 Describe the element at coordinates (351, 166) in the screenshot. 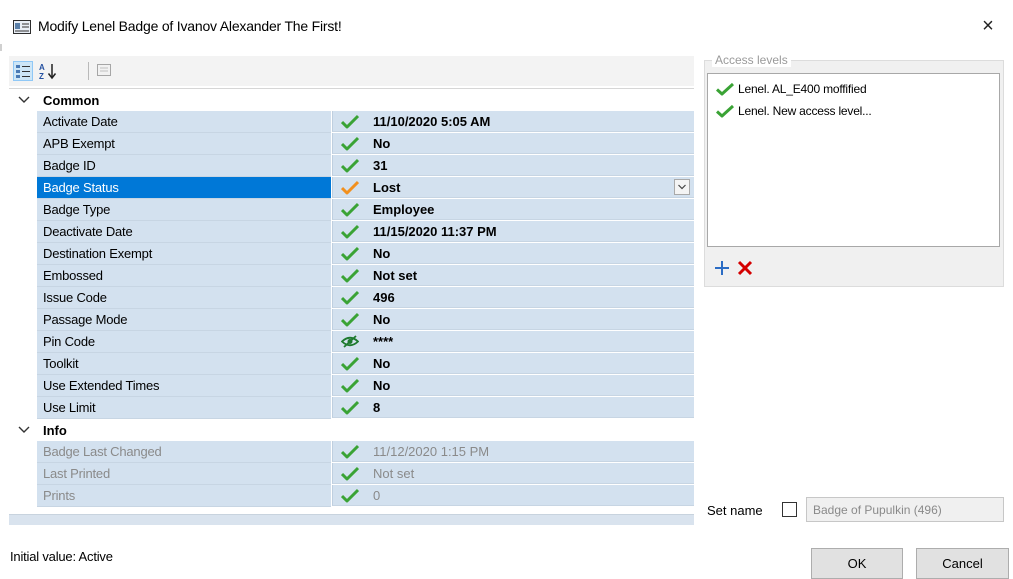

I see `property-row-badge-id: Badge ID 31` at that location.